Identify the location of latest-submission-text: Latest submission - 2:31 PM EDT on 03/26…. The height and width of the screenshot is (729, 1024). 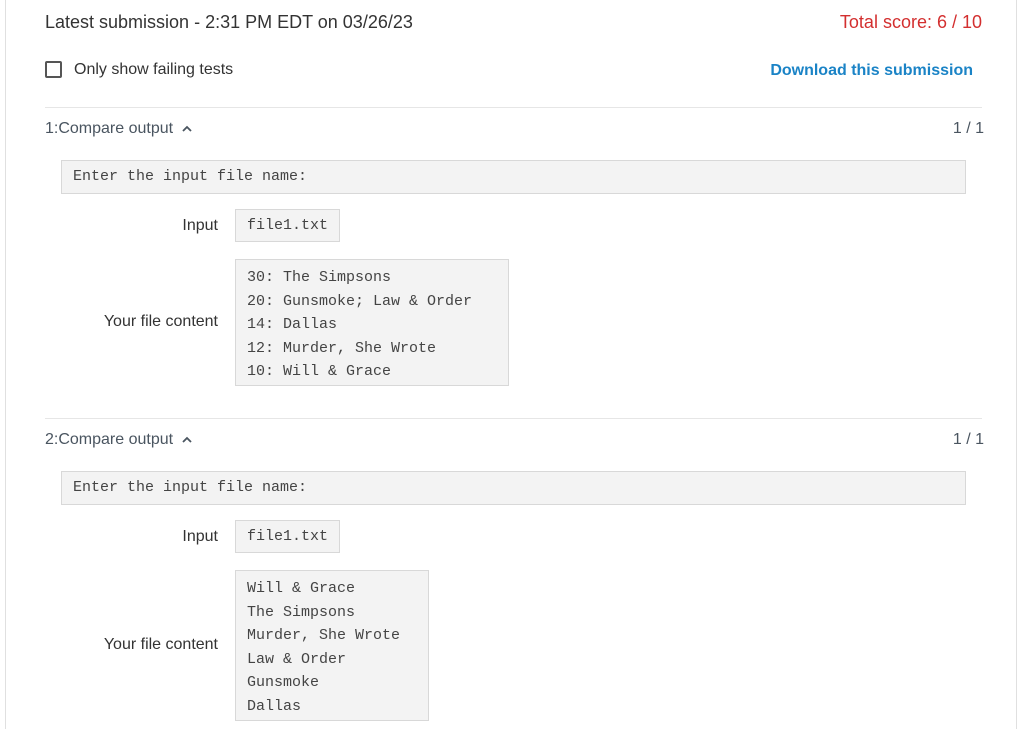
(229, 22).